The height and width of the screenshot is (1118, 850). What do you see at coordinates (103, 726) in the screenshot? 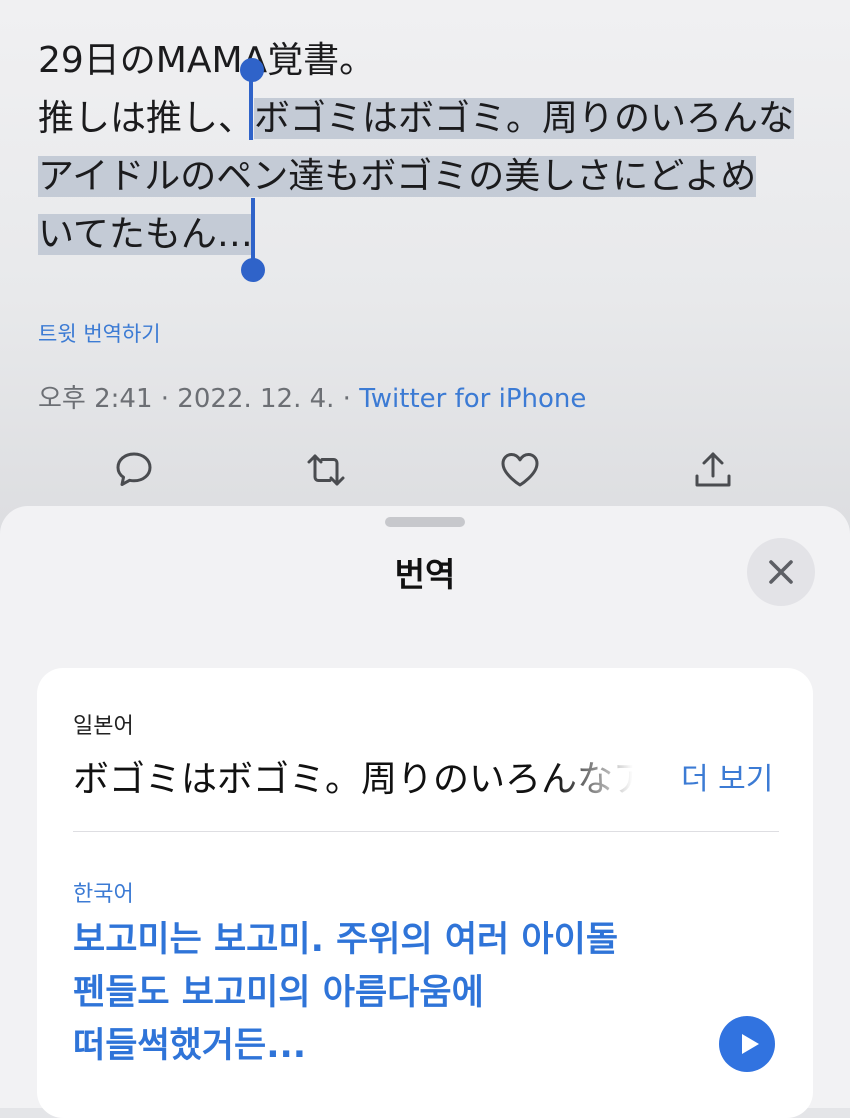
I see `source-language-label: 일본어` at bounding box center [103, 726].